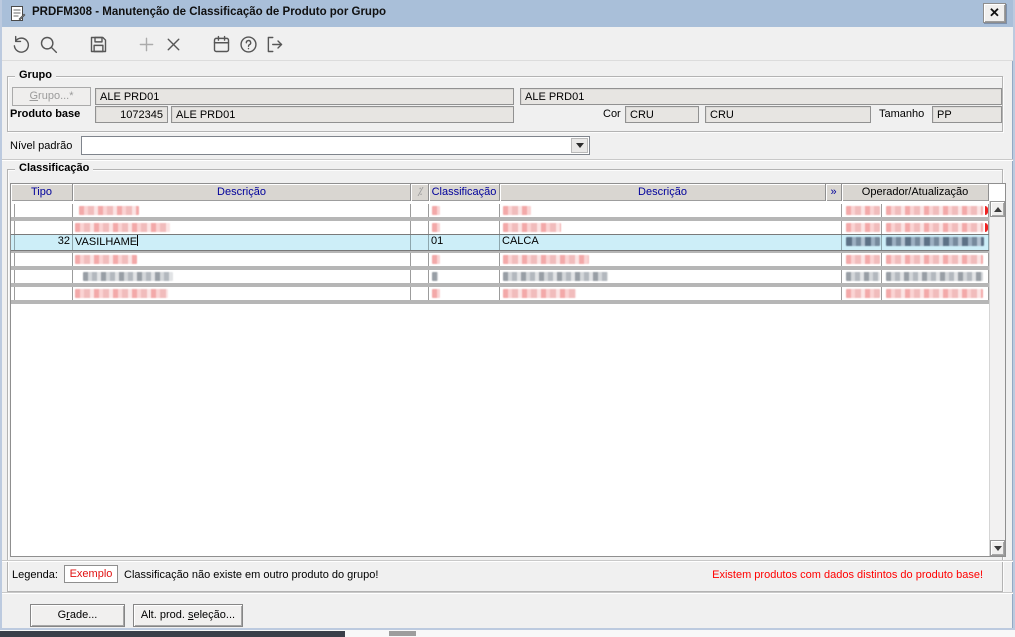 Image resolution: width=1015 pixels, height=637 pixels. I want to click on cor-desc-field: CRU, so click(788, 114).